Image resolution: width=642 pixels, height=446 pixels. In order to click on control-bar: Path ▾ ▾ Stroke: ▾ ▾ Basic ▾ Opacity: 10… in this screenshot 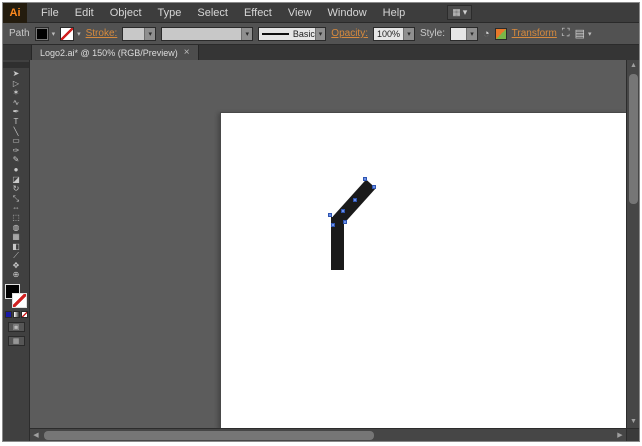, I will do `click(321, 34)`.